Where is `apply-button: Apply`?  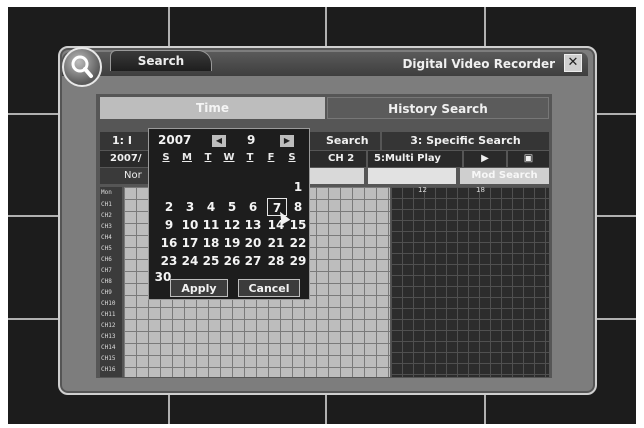
apply-button: Apply is located at coordinates (199, 288).